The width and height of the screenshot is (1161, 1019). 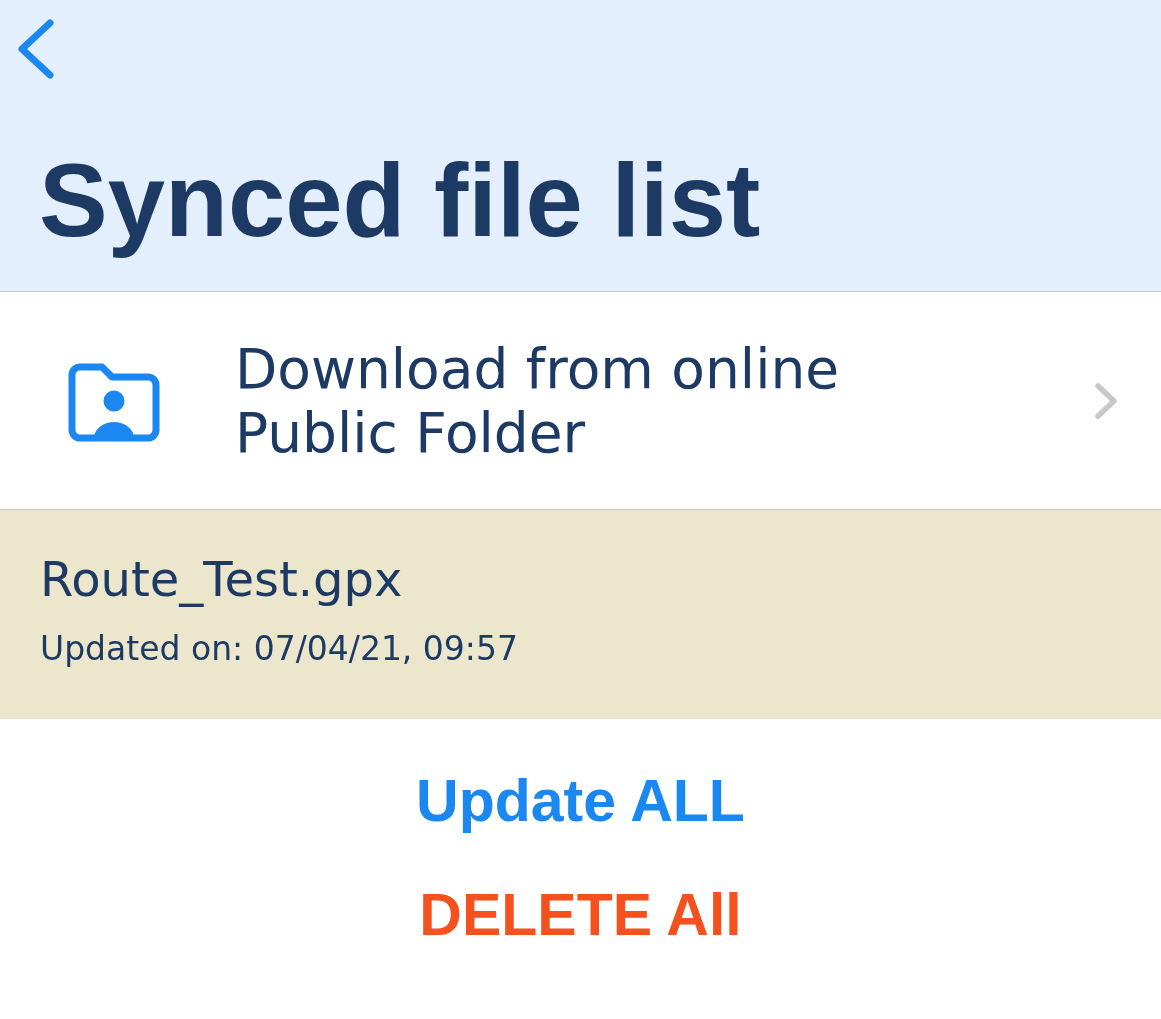 I want to click on page-title: Synced file list, so click(x=400, y=201).